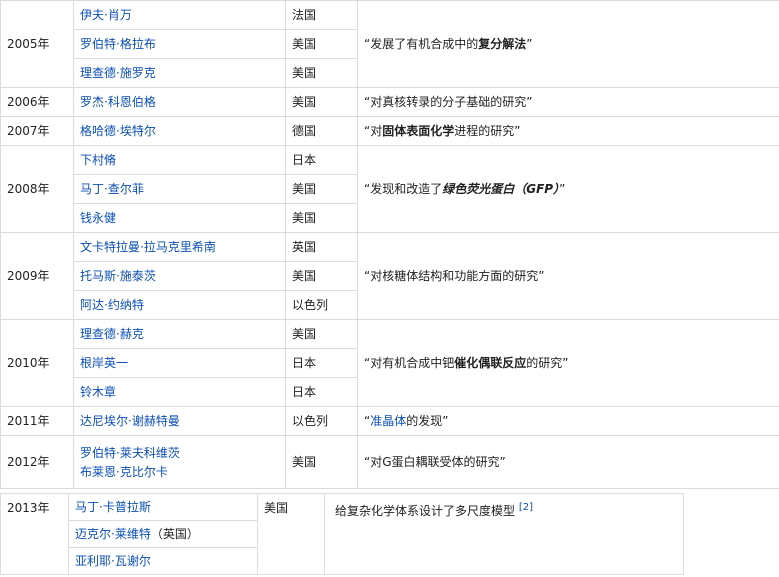  What do you see at coordinates (403, 189) in the screenshot?
I see `achievement-text: “发现和改造了` at bounding box center [403, 189].